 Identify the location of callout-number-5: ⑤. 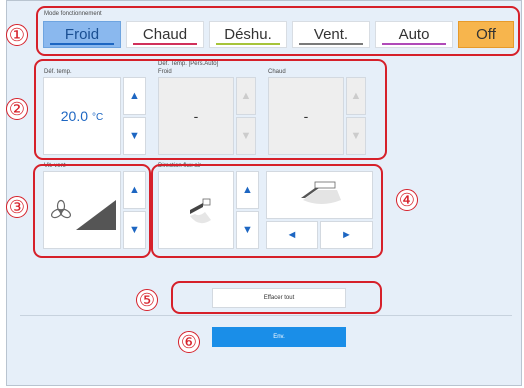
(147, 300).